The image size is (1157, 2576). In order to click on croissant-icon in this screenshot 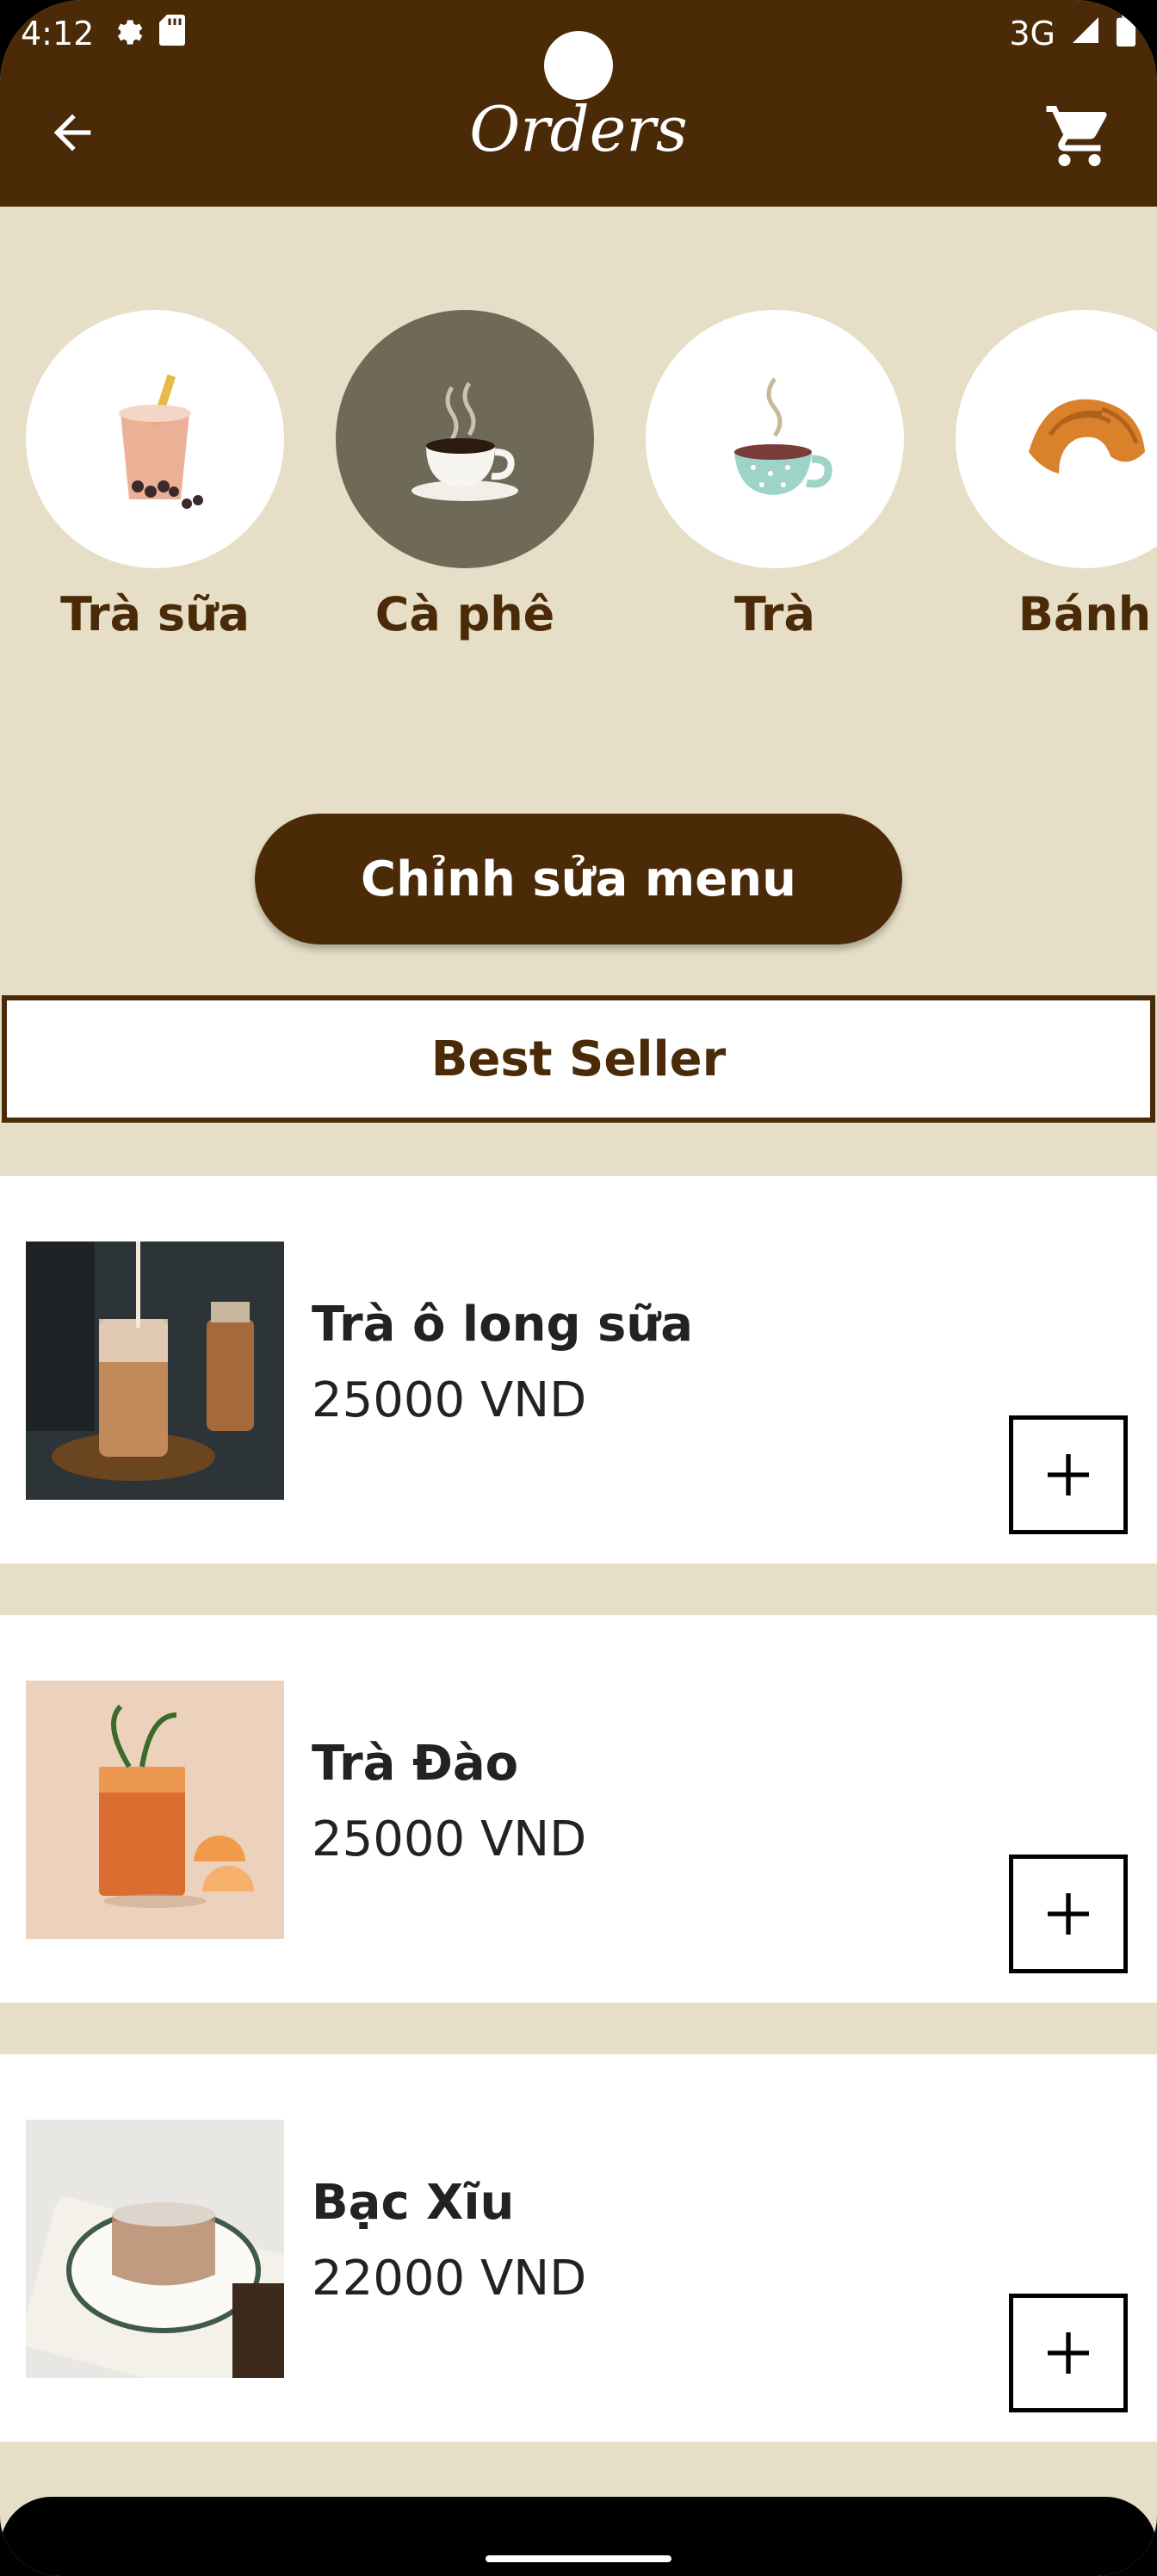, I will do `click(1087, 437)`.